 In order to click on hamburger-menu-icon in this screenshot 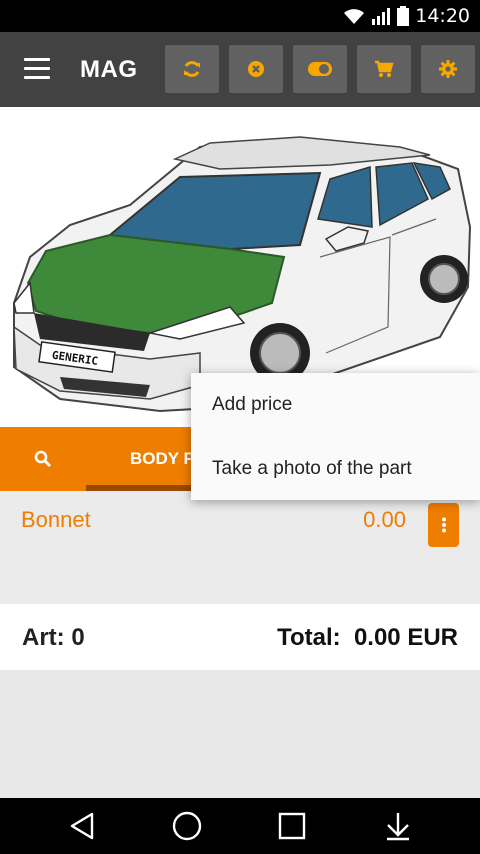, I will do `click(37, 69)`.